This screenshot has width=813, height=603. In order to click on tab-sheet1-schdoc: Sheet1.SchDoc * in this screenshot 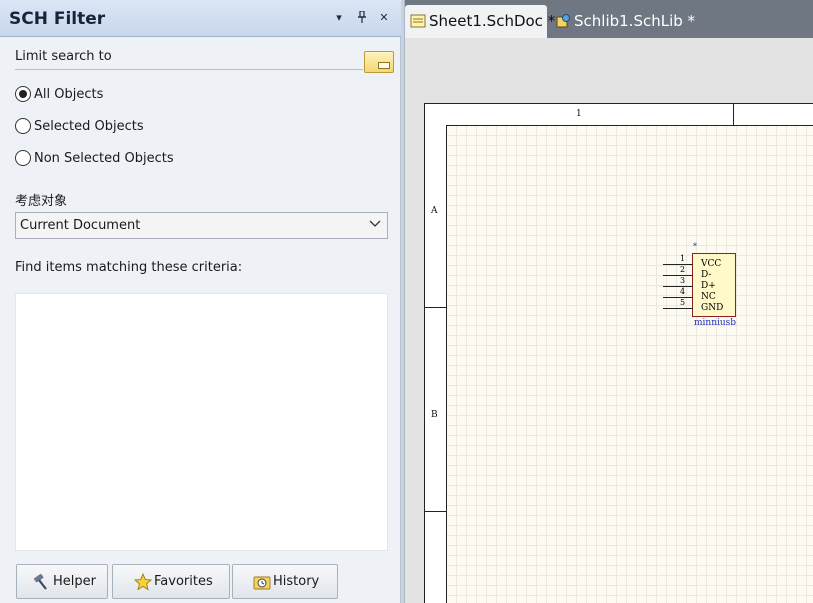, I will do `click(480, 21)`.